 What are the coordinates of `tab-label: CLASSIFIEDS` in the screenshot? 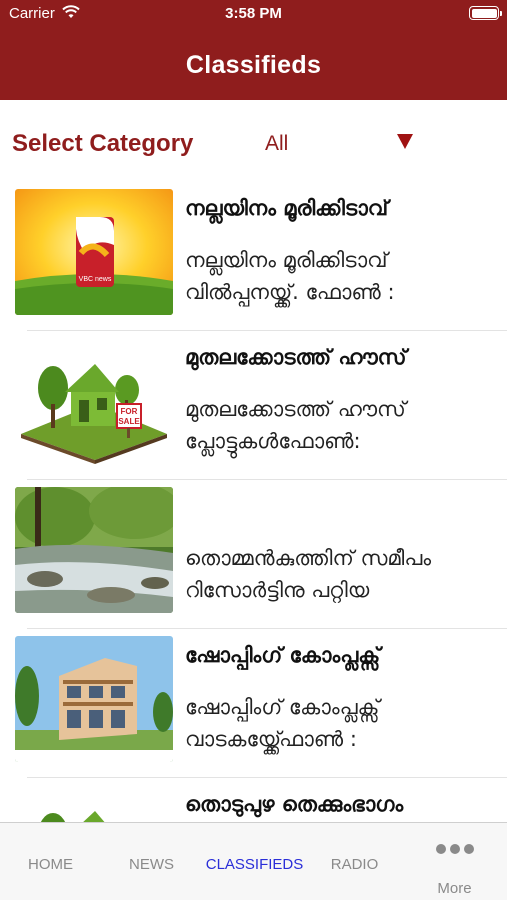 It's located at (254, 864).